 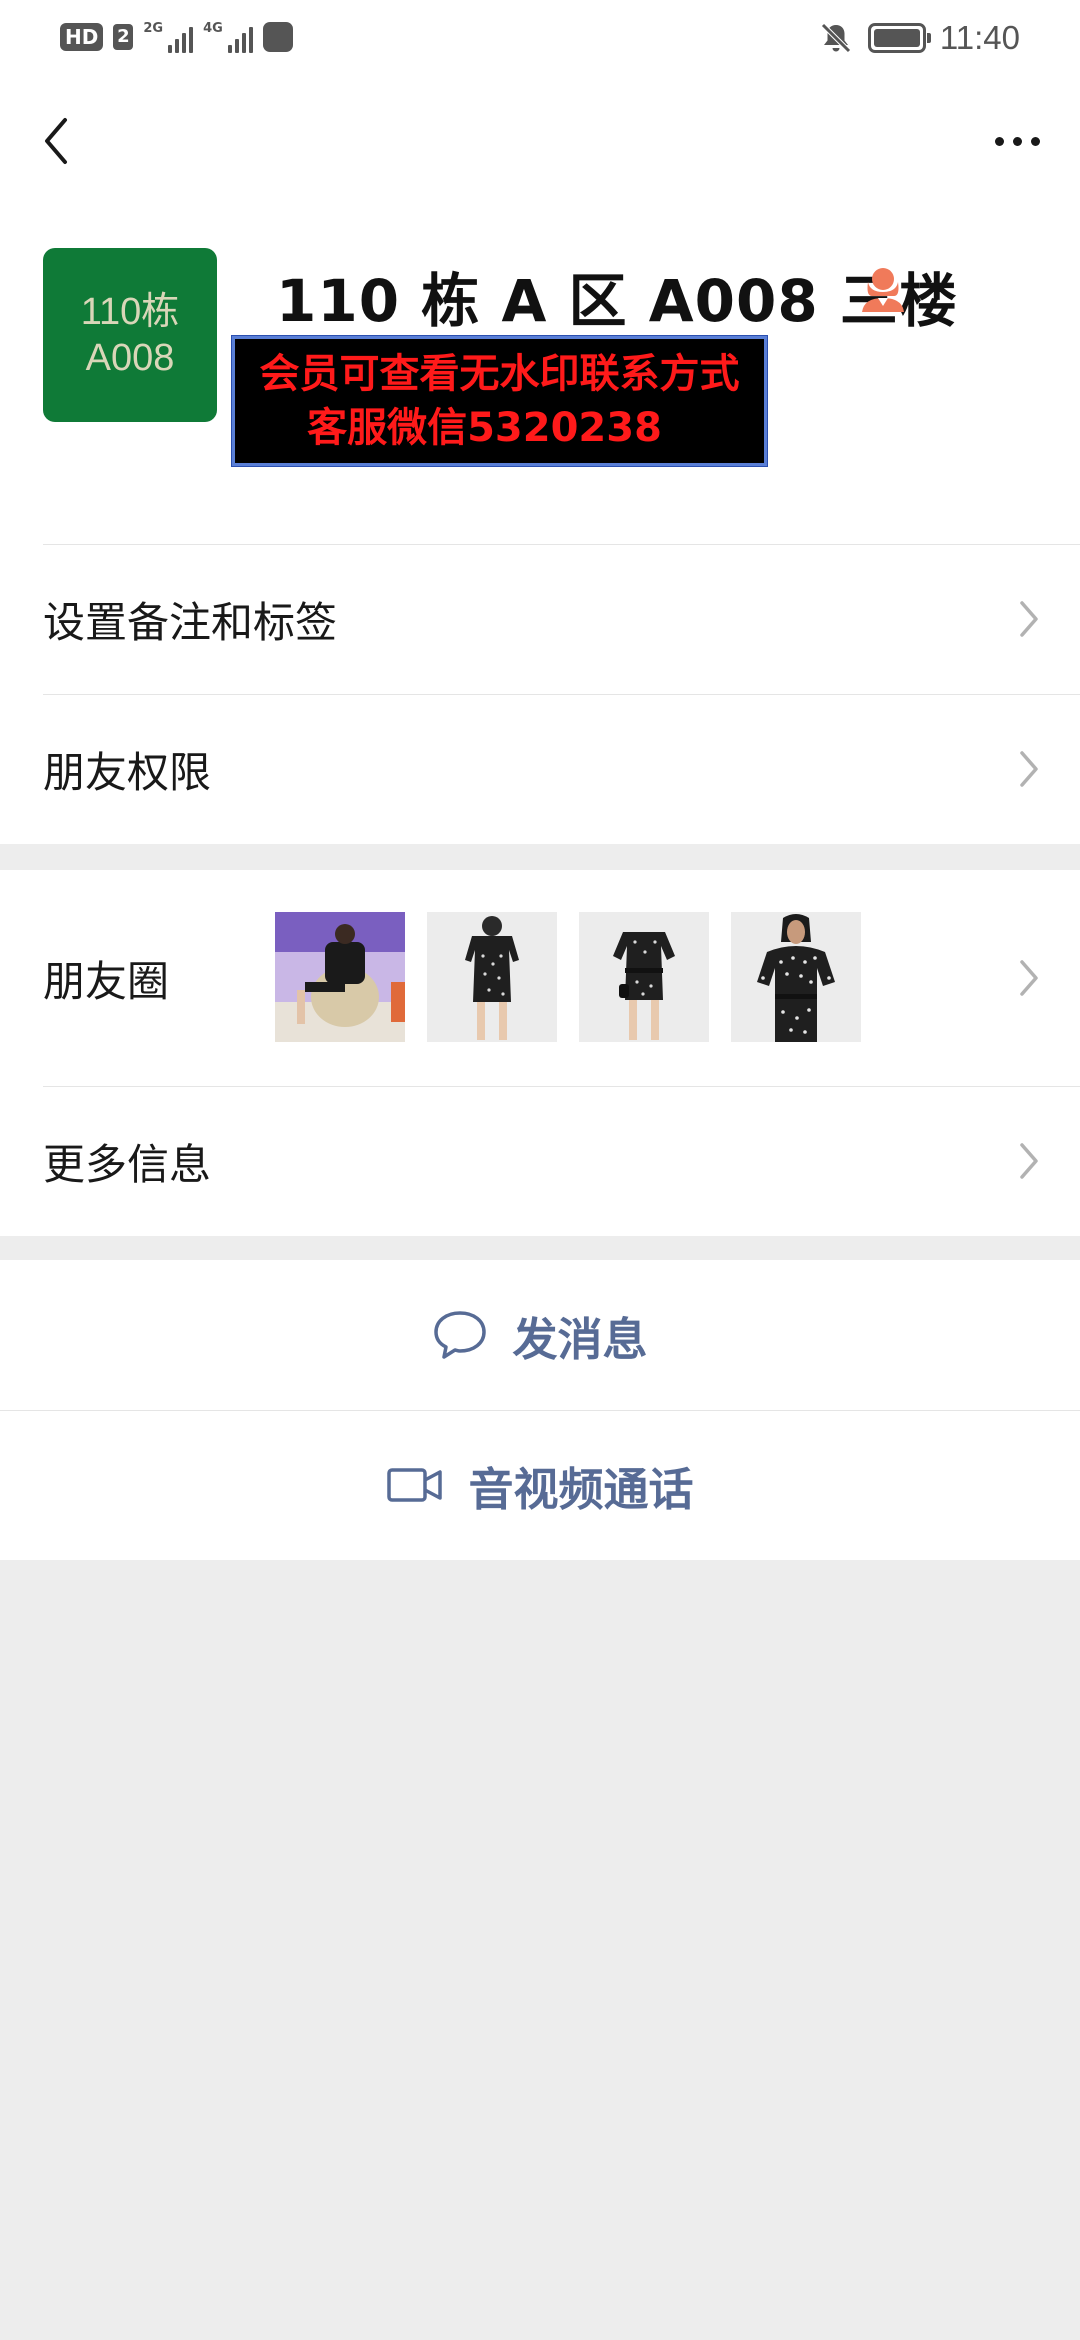 I want to click on moments-label: 朋友圈, so click(x=106, y=981).